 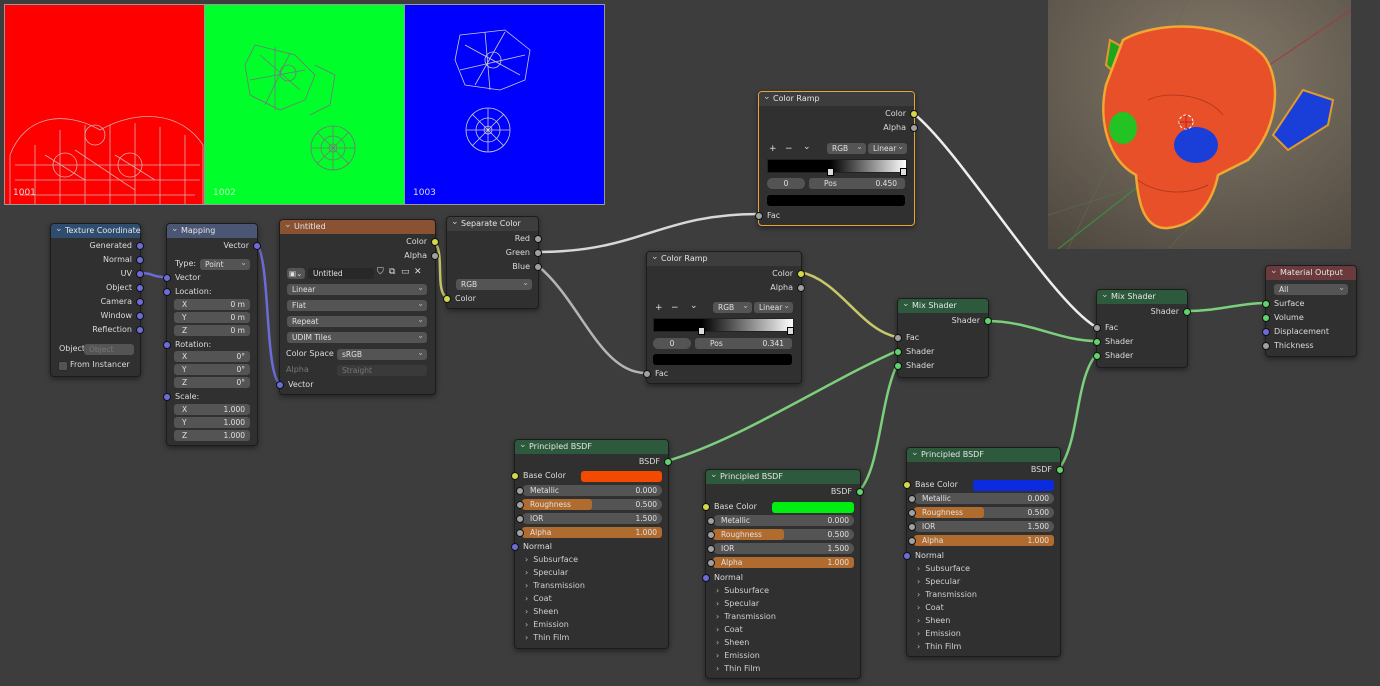 I want to click on roughness-slider: Roughness 0.500, so click(x=589, y=504).